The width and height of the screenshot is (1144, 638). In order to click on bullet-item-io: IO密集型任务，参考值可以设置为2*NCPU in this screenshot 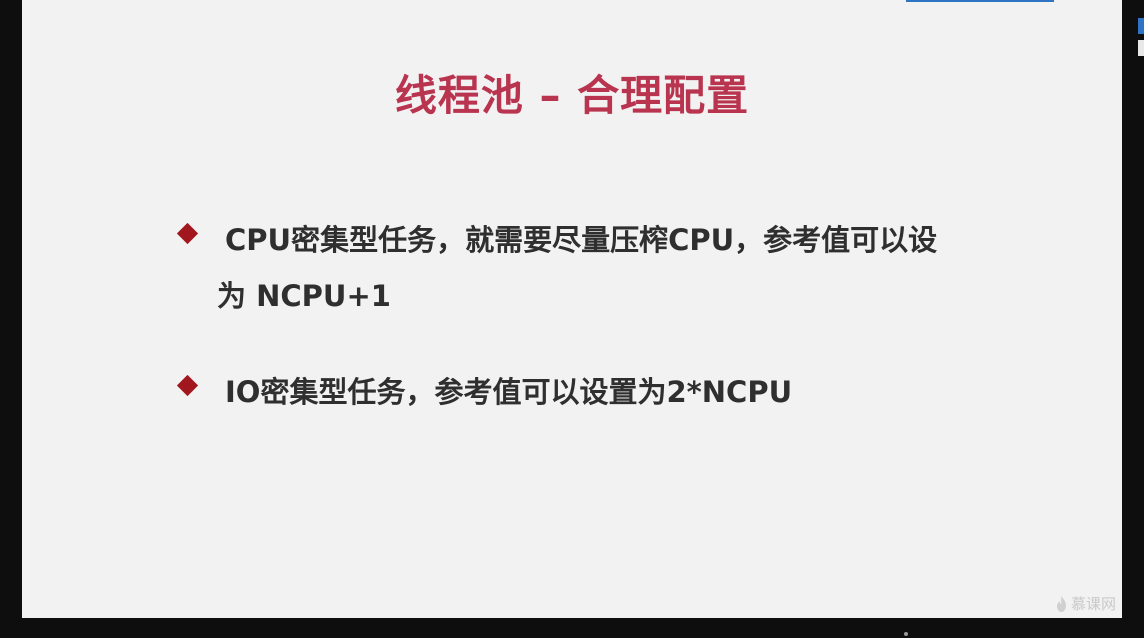, I will do `click(580, 392)`.